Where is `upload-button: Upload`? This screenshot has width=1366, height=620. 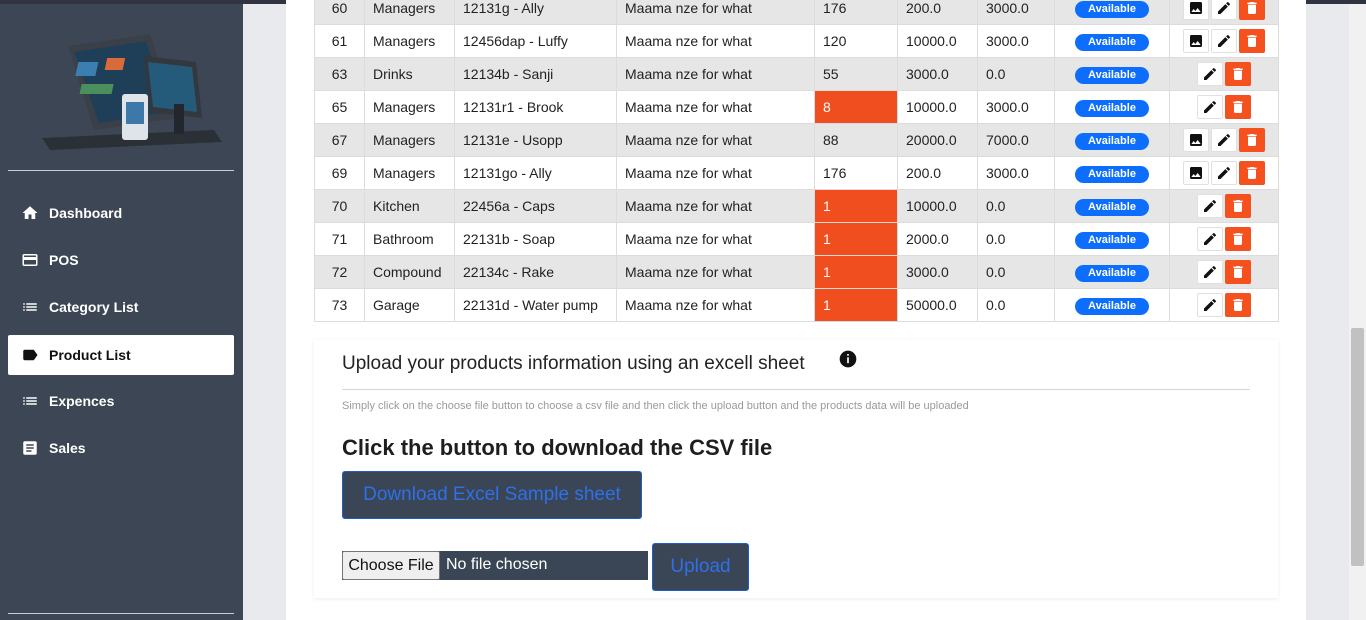
upload-button: Upload is located at coordinates (700, 567).